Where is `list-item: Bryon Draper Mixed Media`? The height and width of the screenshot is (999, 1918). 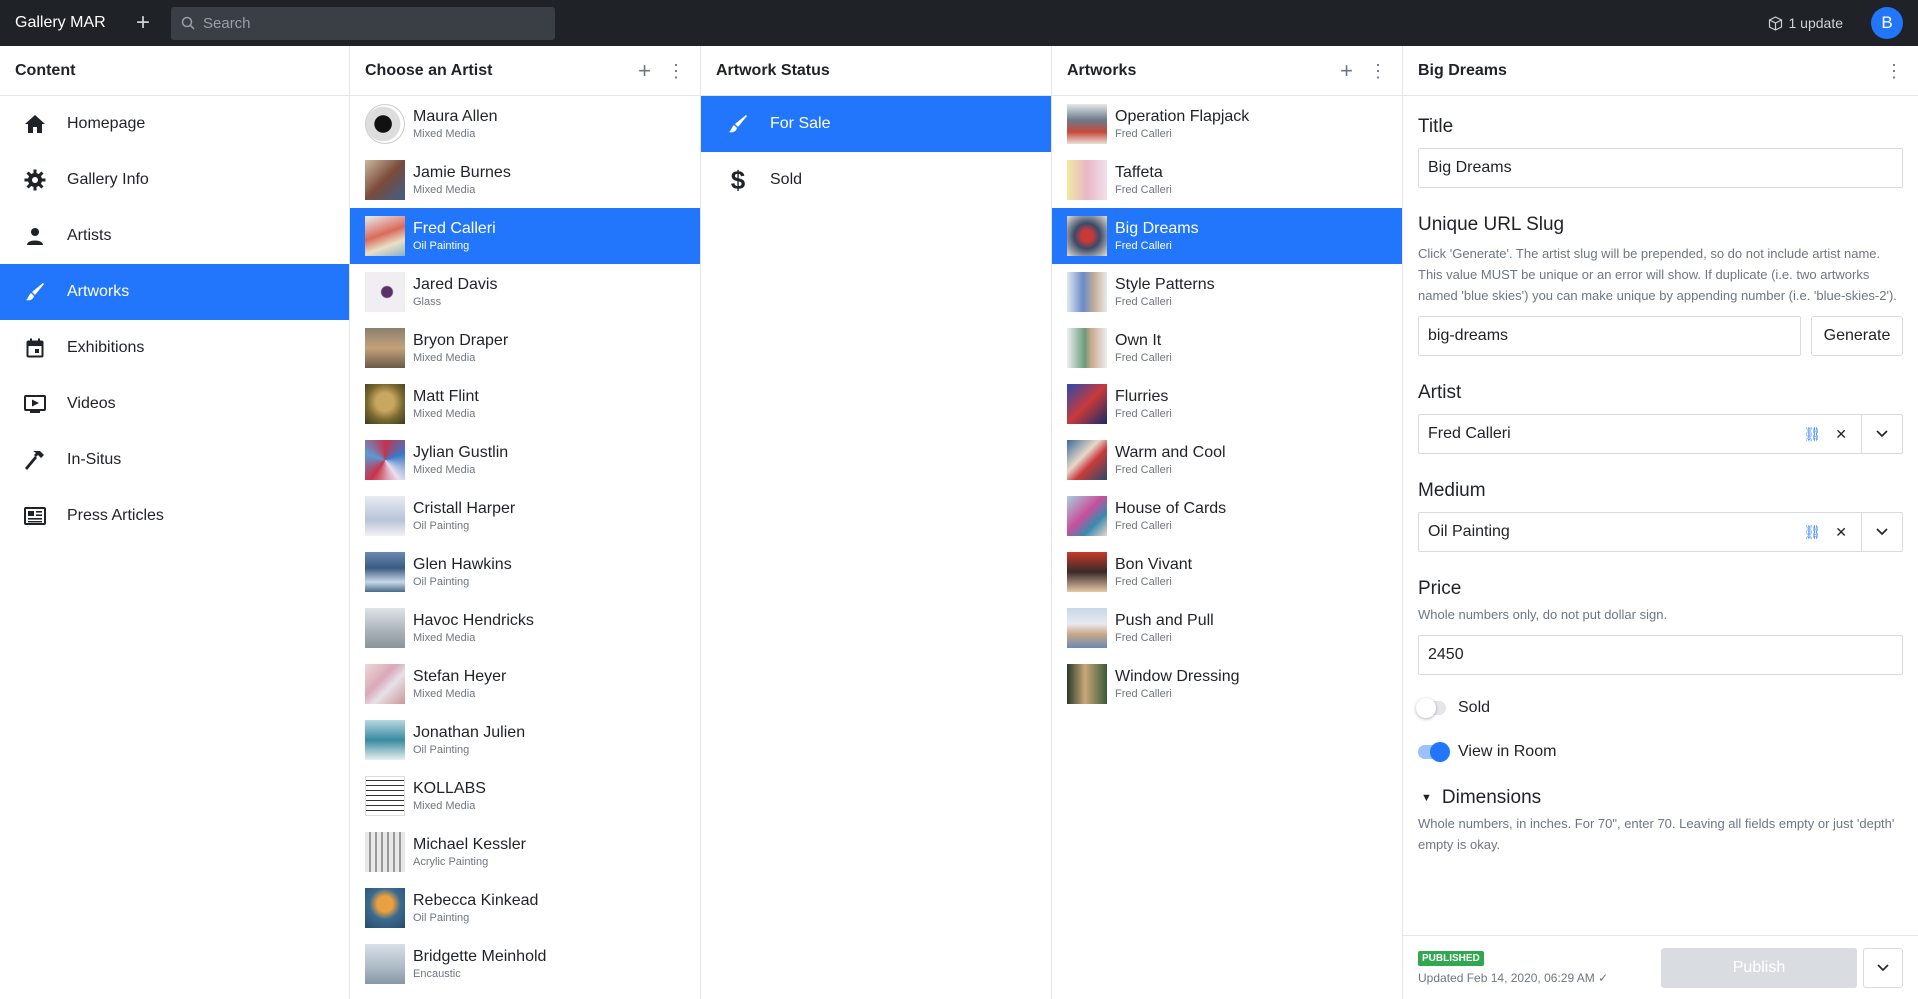
list-item: Bryon Draper Mixed Media is located at coordinates (525, 348).